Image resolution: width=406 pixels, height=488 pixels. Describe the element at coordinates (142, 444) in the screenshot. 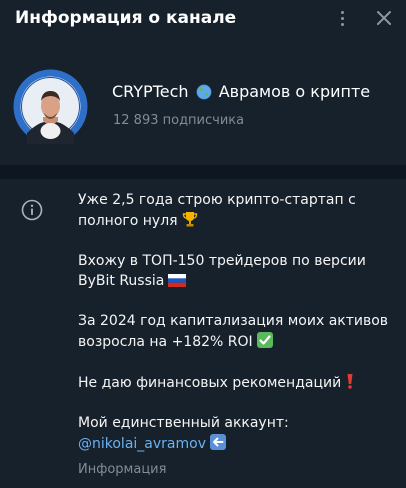

I see `account-mention-link: @nikolai_avramov` at that location.